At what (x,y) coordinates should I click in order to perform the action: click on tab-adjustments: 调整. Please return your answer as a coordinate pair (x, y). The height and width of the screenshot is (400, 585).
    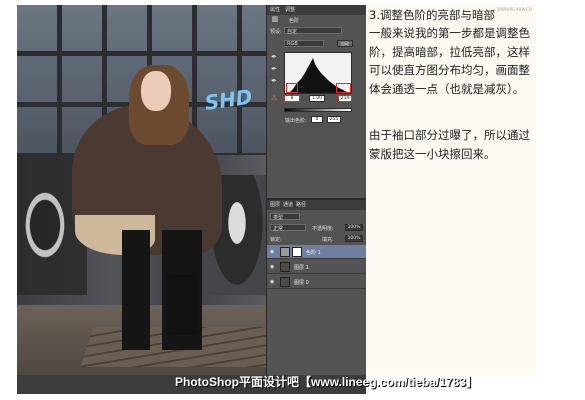
    Looking at the image, I should click on (290, 9).